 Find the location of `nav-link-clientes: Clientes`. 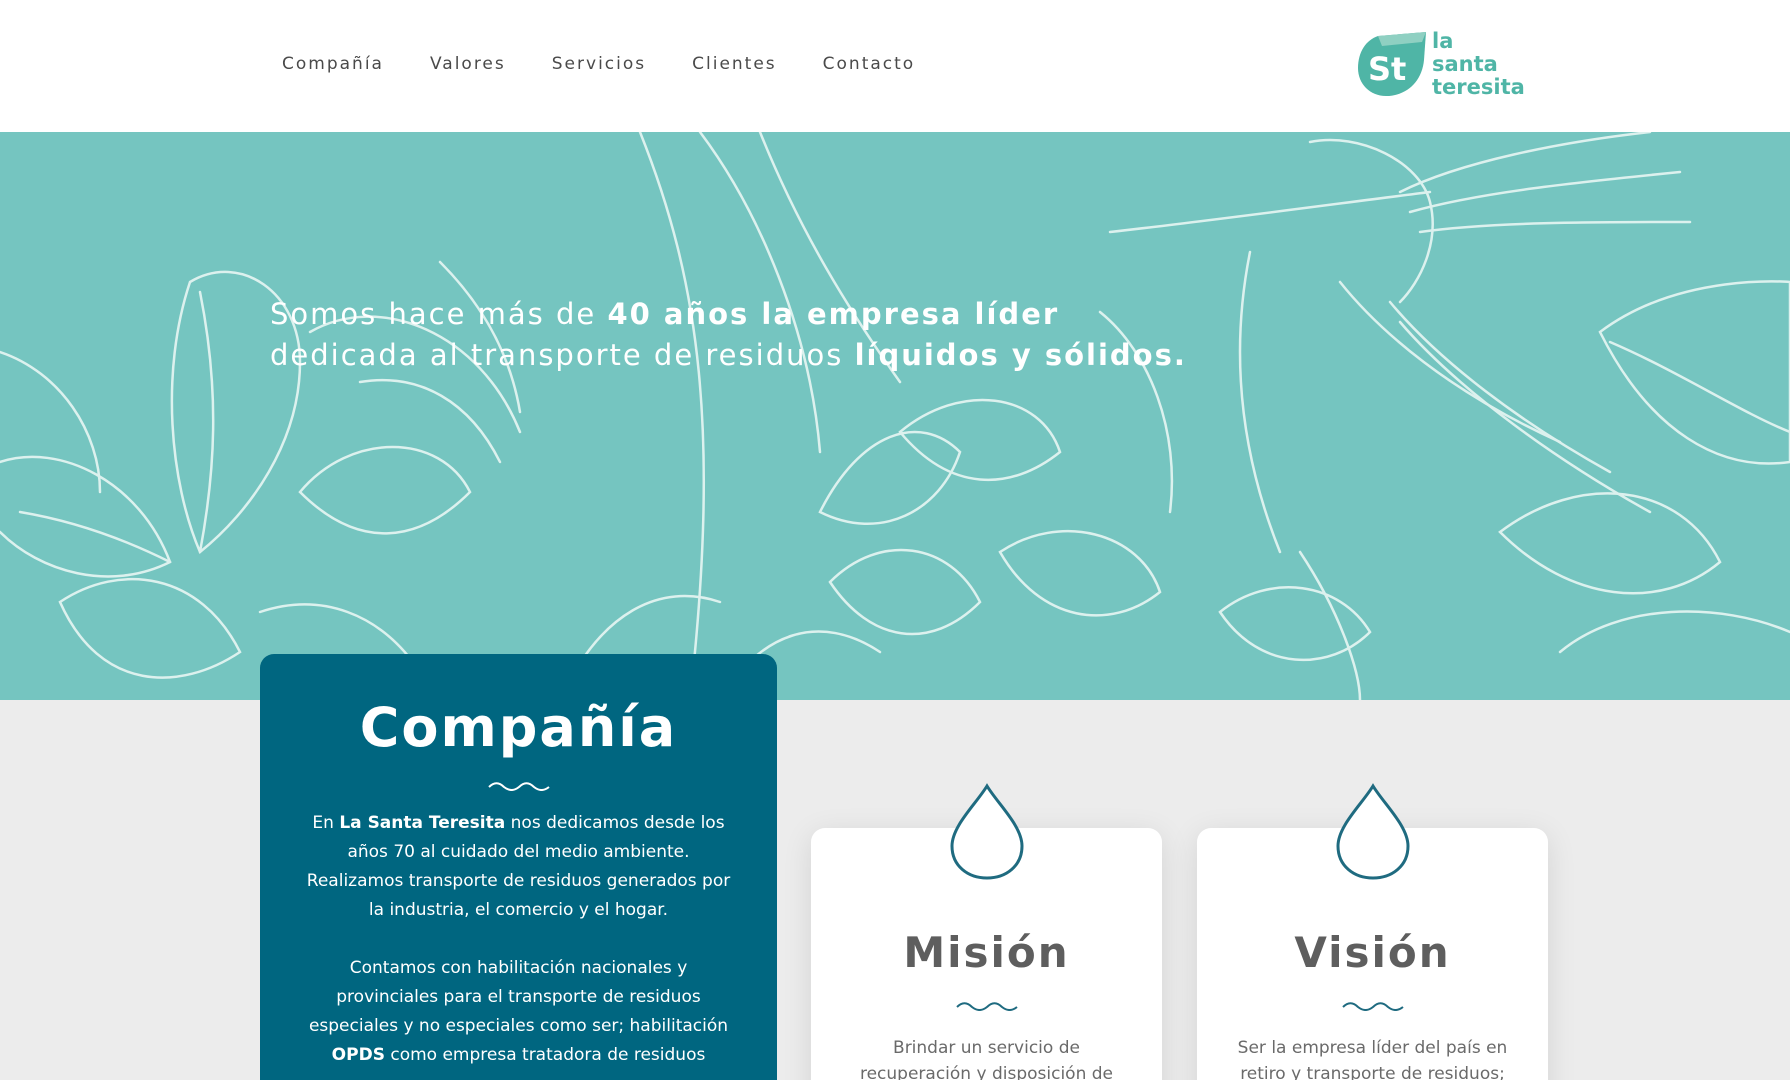

nav-link-clientes: Clientes is located at coordinates (734, 64).